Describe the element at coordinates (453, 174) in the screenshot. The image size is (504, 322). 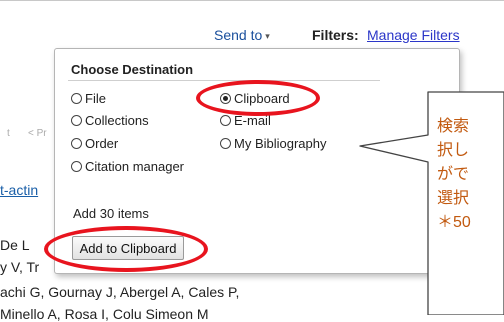
I see `callout-line-3: がで` at that location.